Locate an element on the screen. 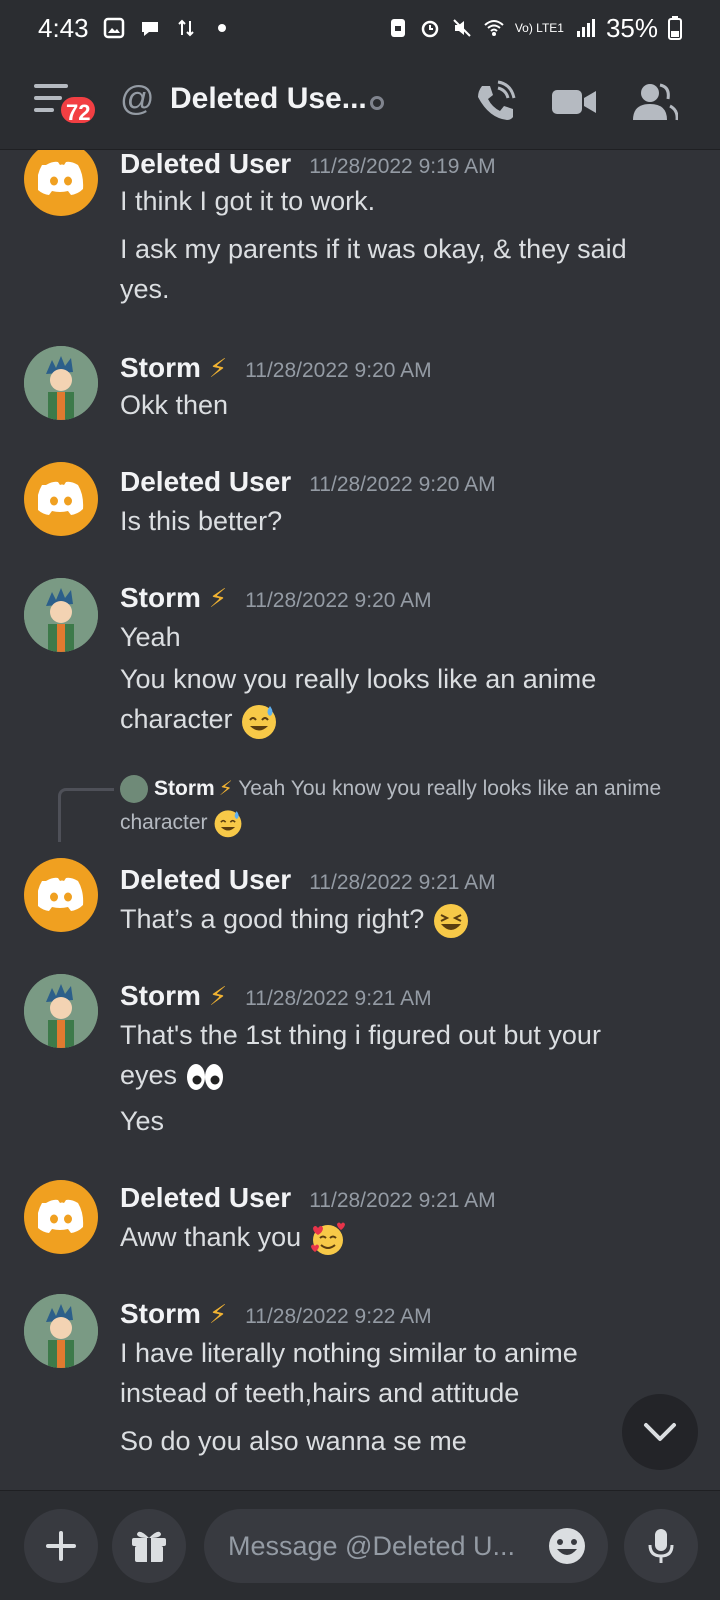  data-transfer-icon is located at coordinates (185, 28).